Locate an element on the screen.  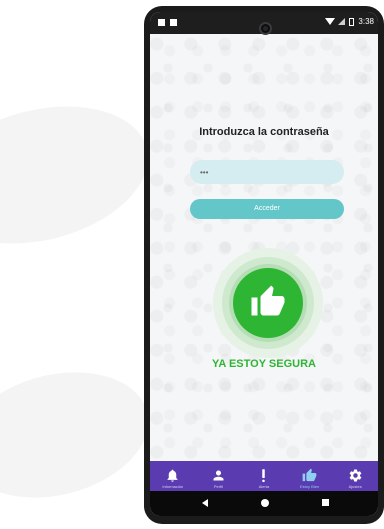
nav-label: Ajustes is located at coordinates (355, 486).